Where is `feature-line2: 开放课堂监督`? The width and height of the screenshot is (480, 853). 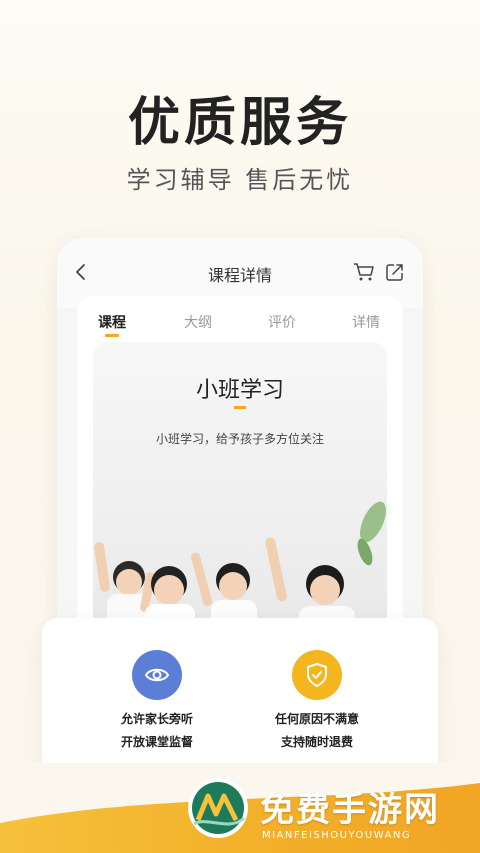
feature-line2: 开放课堂监督 is located at coordinates (156, 742).